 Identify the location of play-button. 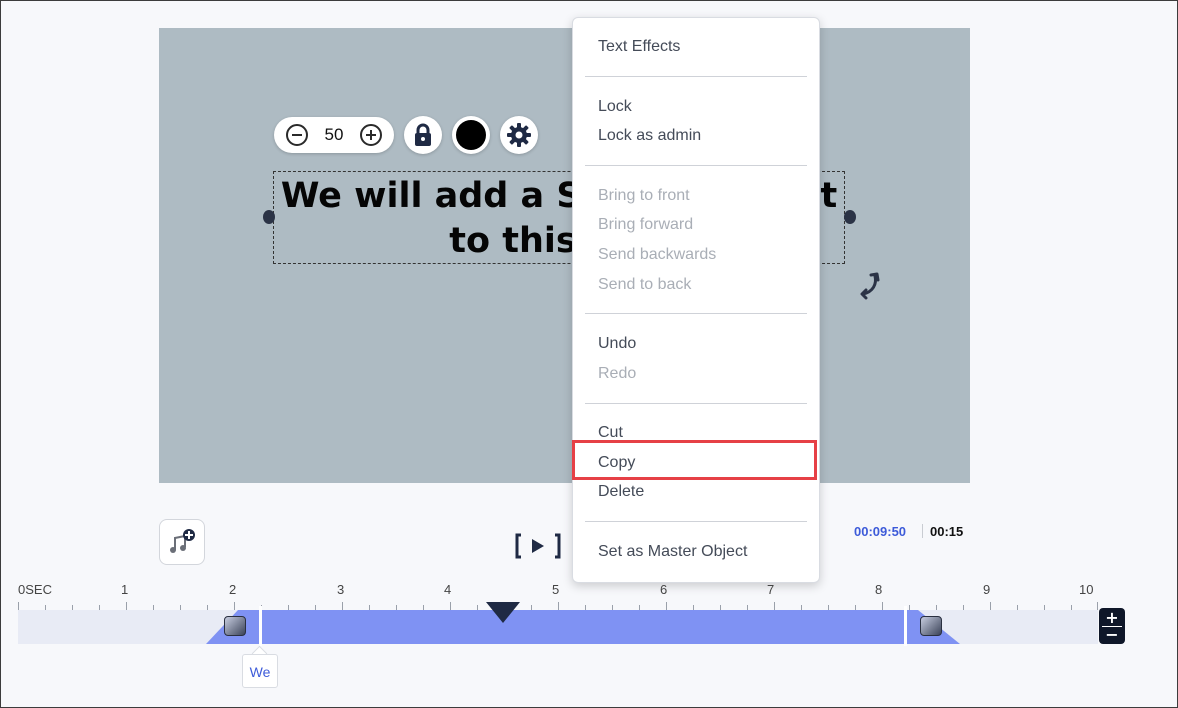
(538, 548).